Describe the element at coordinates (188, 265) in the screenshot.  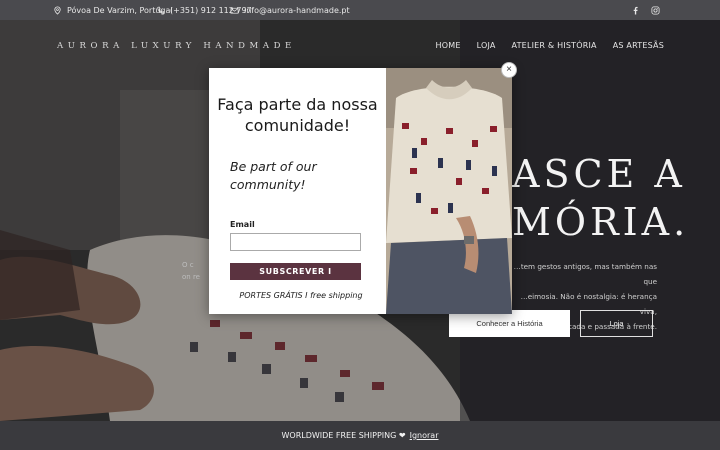
I see `hero-left-fragment-1: O c` at that location.